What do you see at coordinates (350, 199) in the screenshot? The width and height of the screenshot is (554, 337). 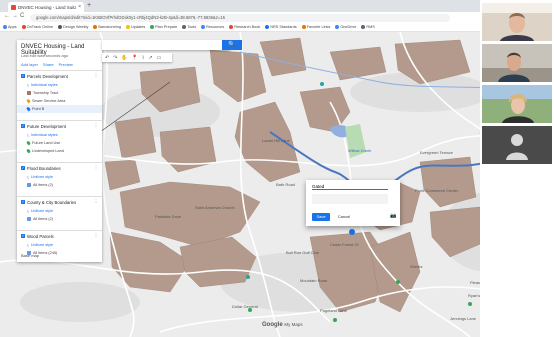 I see `feature-description-input` at bounding box center [350, 199].